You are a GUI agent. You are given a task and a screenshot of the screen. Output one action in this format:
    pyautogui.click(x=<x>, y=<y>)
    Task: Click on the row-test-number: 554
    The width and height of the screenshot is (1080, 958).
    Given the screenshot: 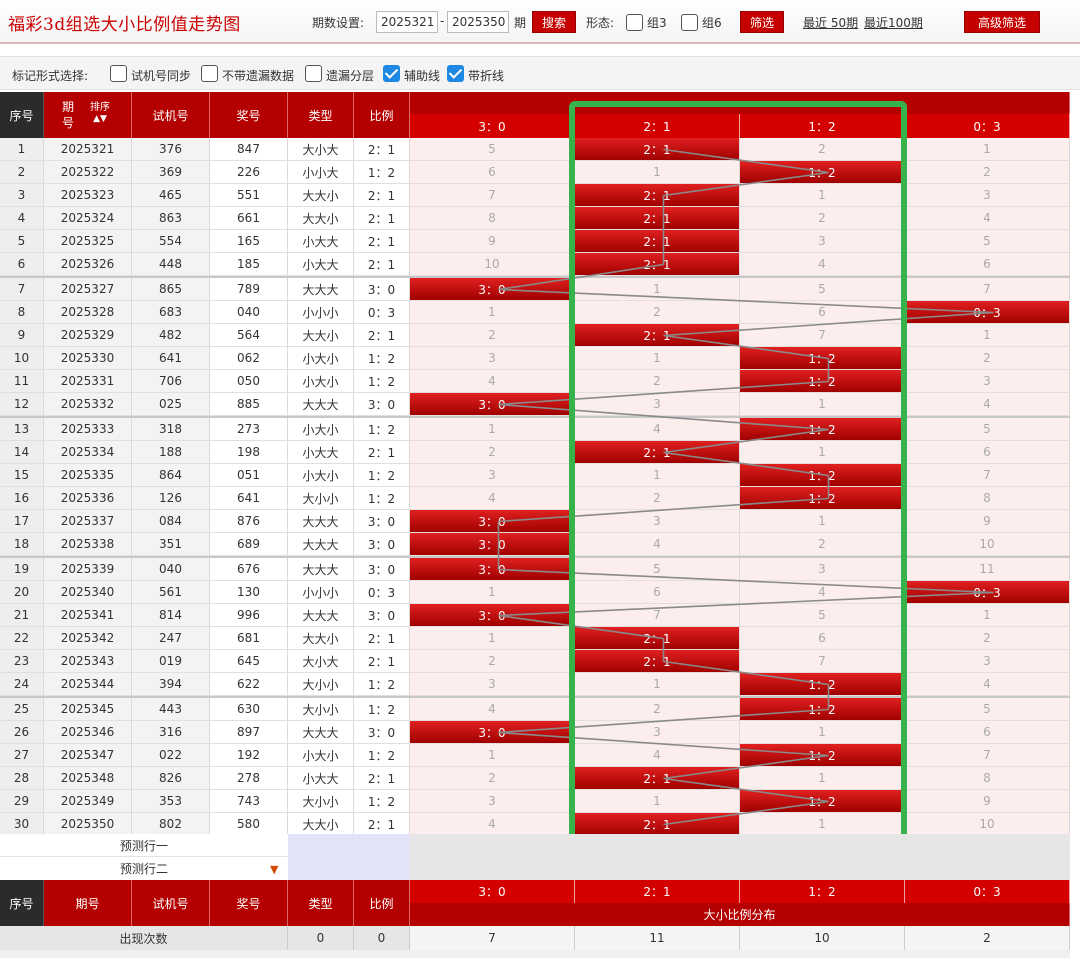 What is the action you would take?
    pyautogui.click(x=171, y=241)
    